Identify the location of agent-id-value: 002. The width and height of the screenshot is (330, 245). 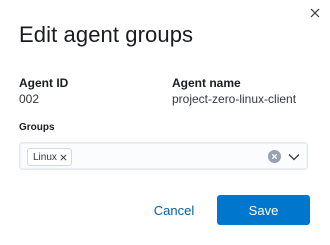
(29, 99).